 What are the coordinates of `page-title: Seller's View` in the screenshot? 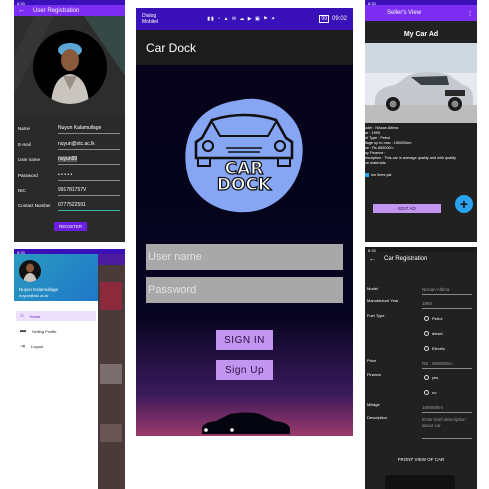 It's located at (404, 13).